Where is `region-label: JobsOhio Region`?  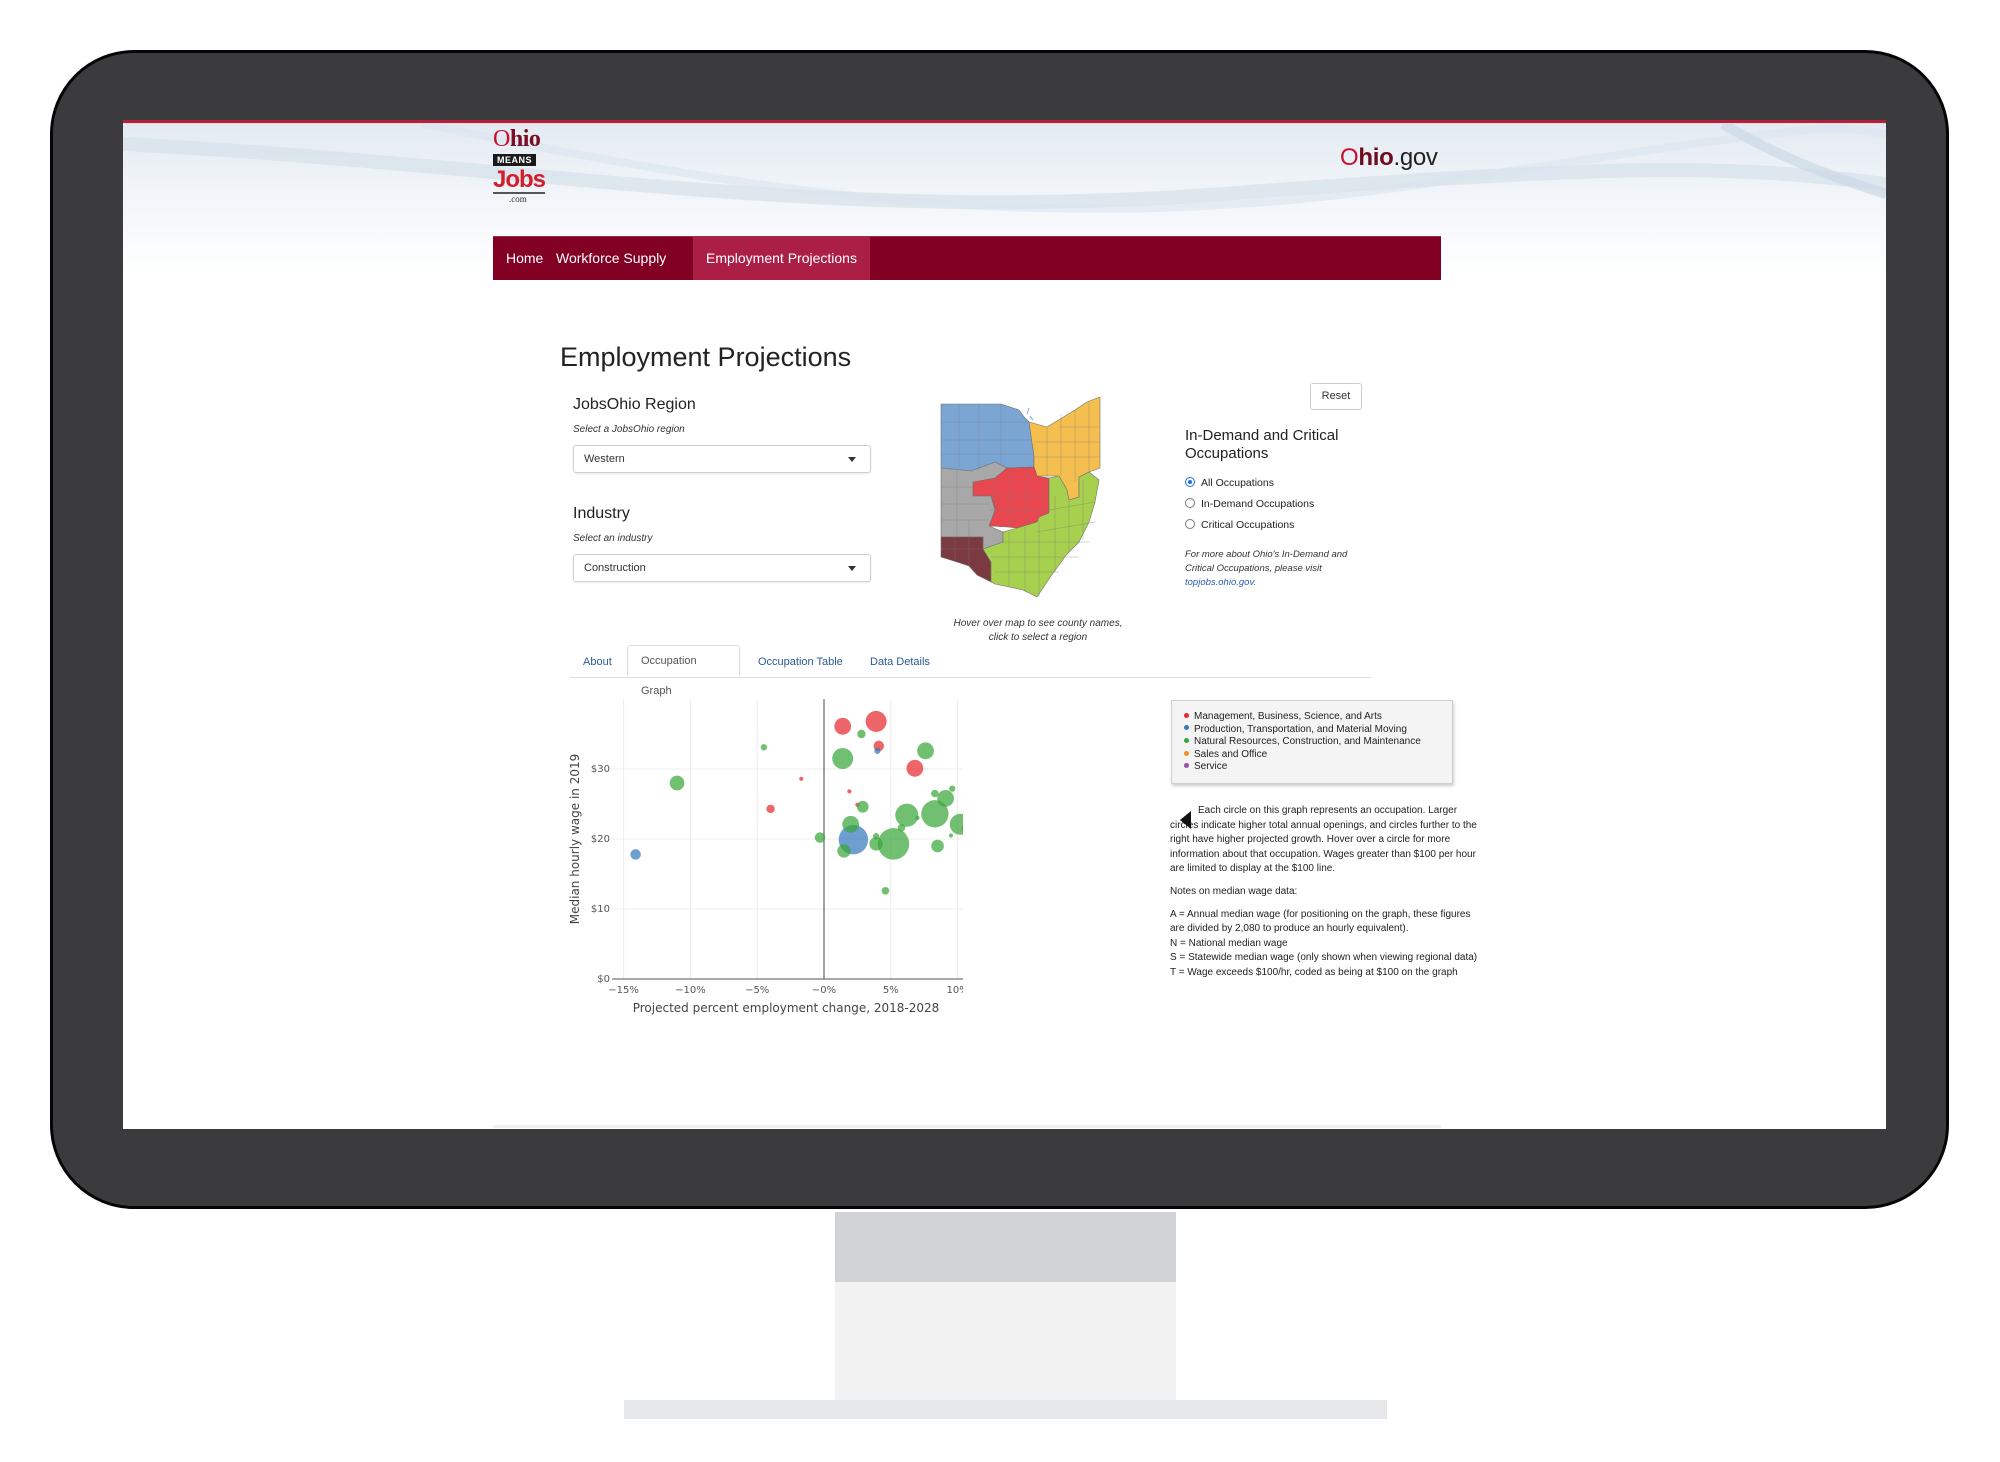
region-label: JobsOhio Region is located at coordinates (634, 404).